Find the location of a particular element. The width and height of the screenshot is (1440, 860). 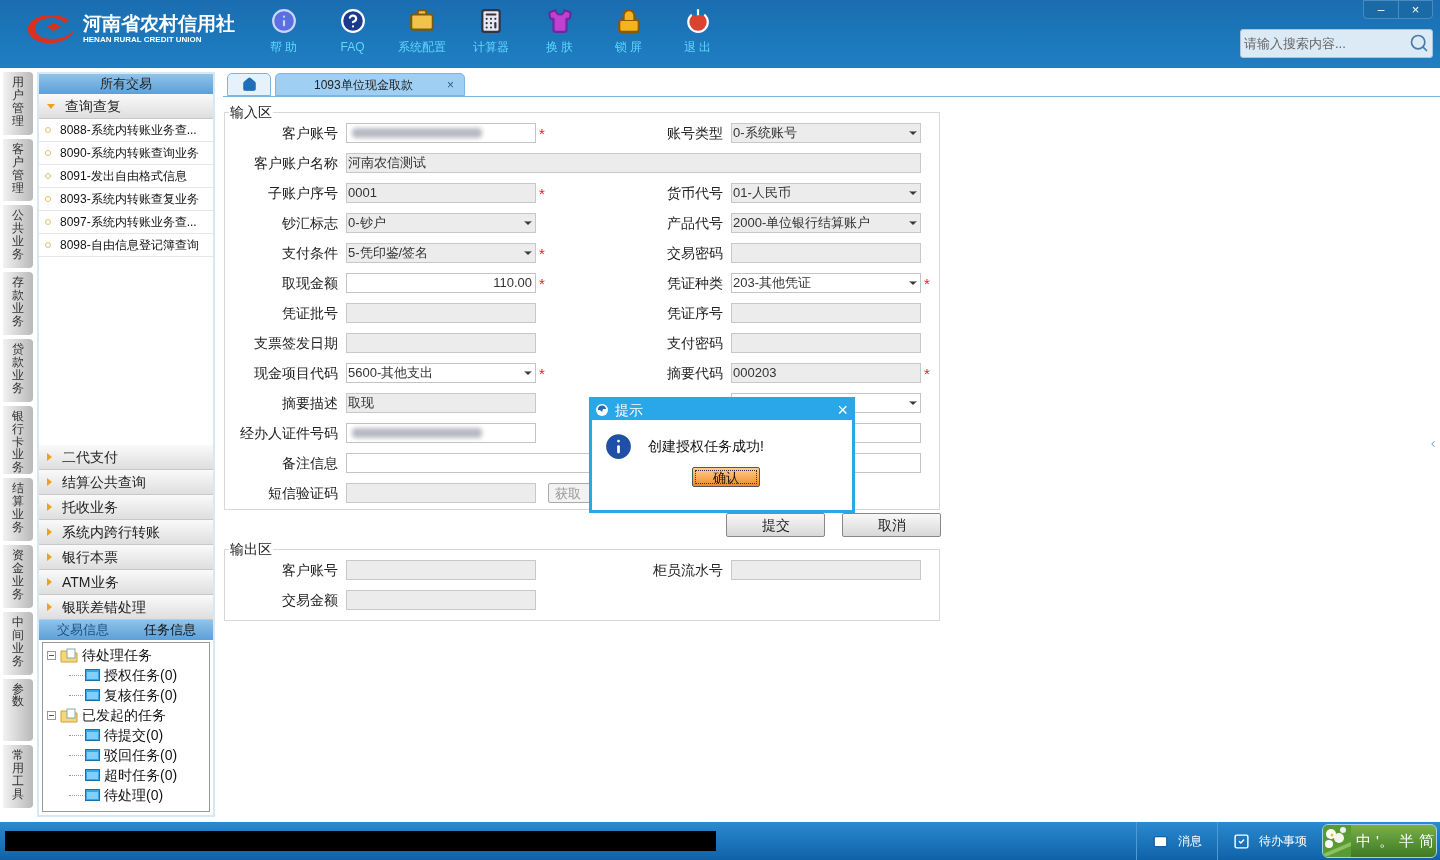

select-field: 01-人民币 is located at coordinates (826, 193).